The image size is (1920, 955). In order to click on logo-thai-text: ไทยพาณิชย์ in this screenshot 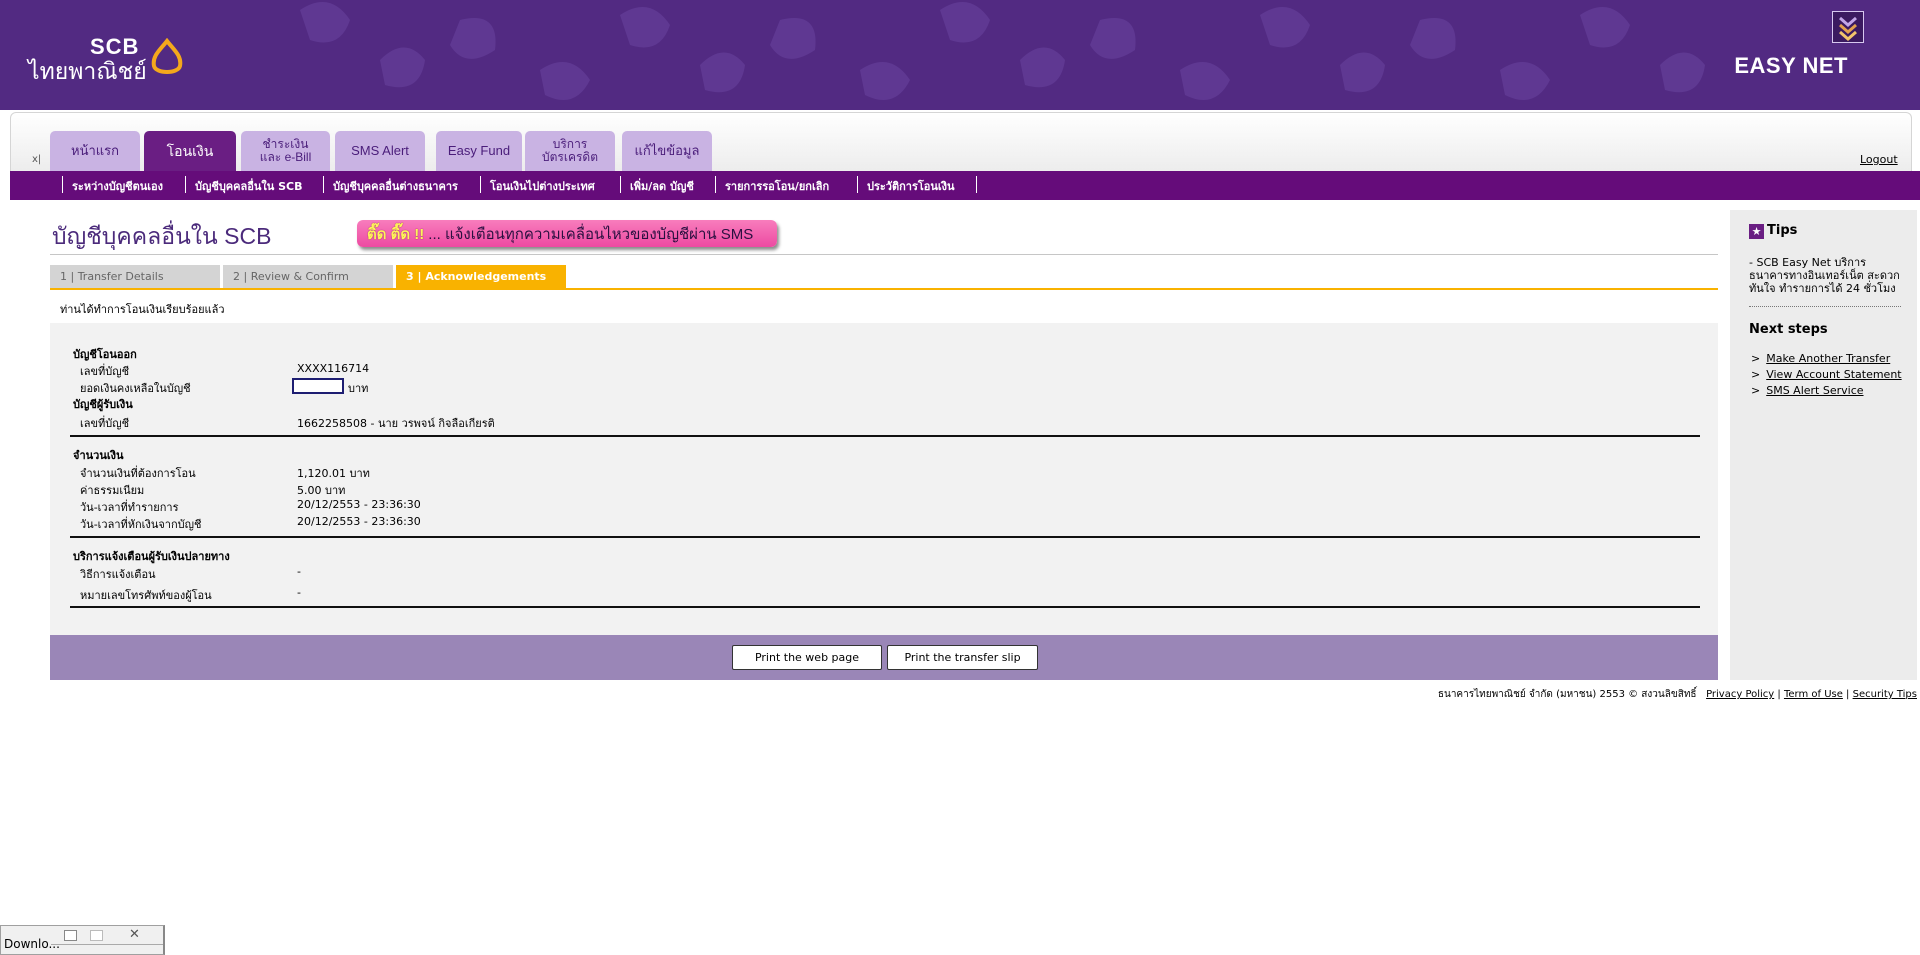, I will do `click(87, 71)`.